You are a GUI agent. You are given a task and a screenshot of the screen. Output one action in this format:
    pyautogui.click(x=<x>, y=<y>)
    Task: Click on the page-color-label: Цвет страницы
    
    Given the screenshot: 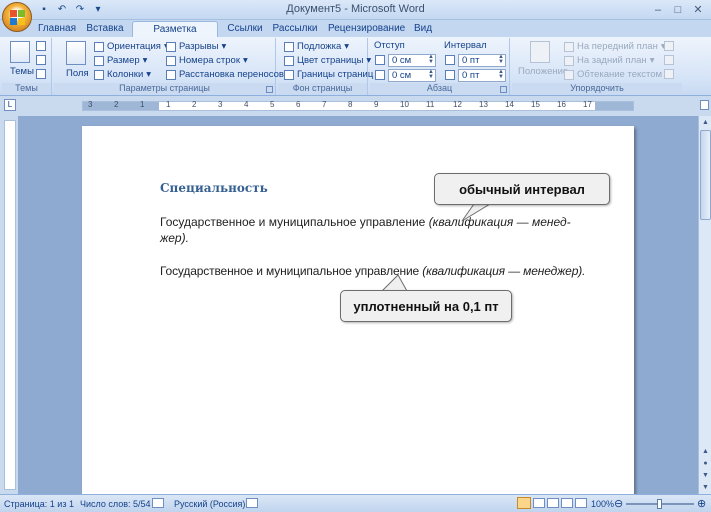 What is the action you would take?
    pyautogui.click(x=330, y=60)
    